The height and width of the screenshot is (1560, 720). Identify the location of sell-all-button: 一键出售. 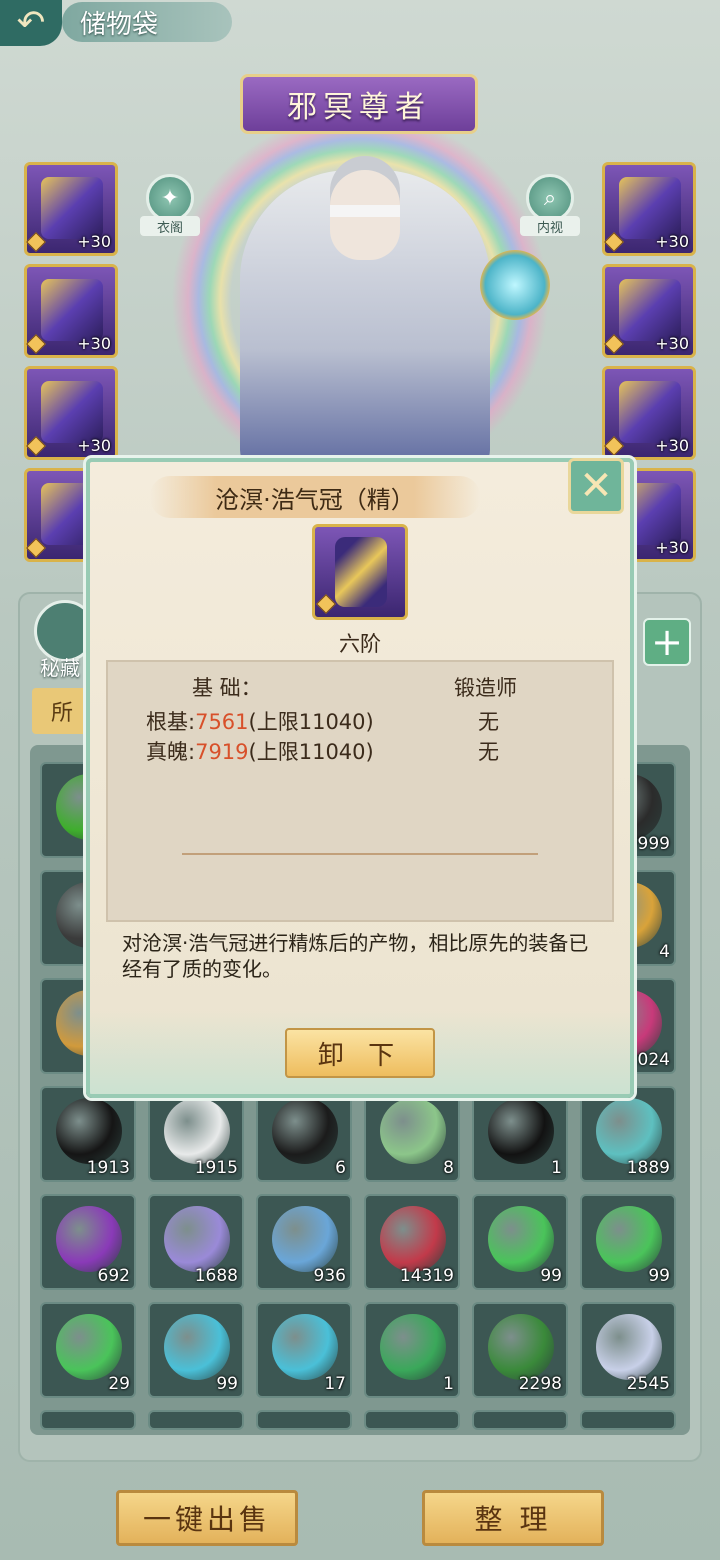
(207, 1518).